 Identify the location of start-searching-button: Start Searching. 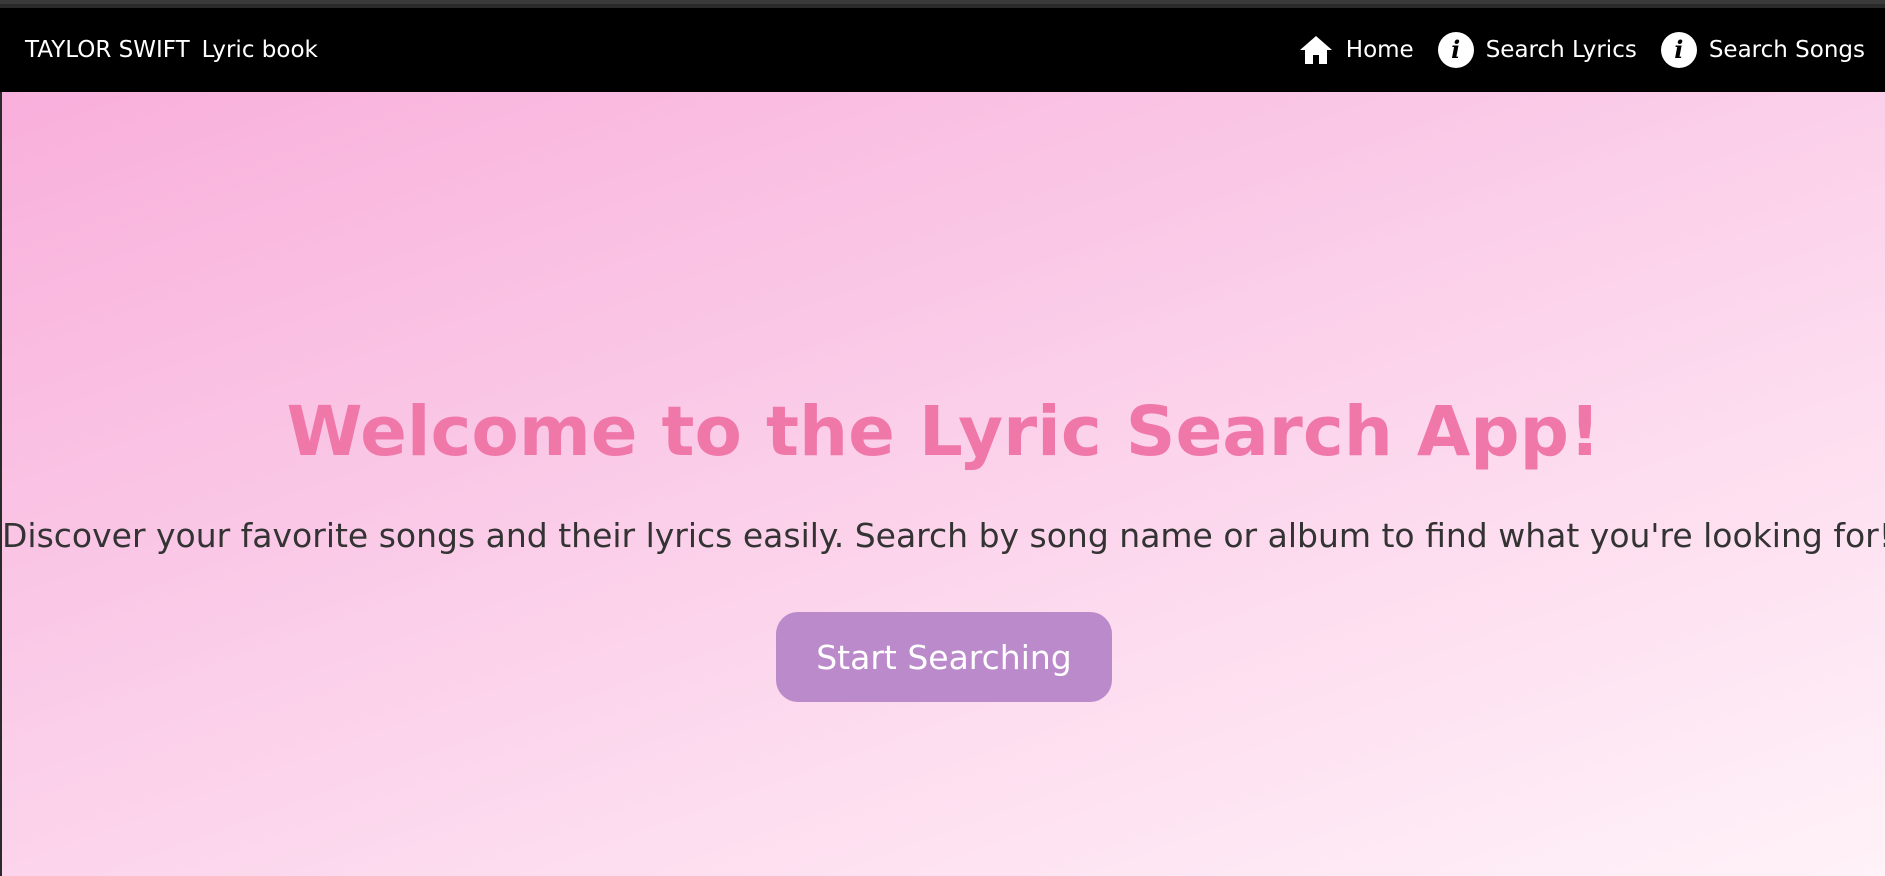
(944, 657).